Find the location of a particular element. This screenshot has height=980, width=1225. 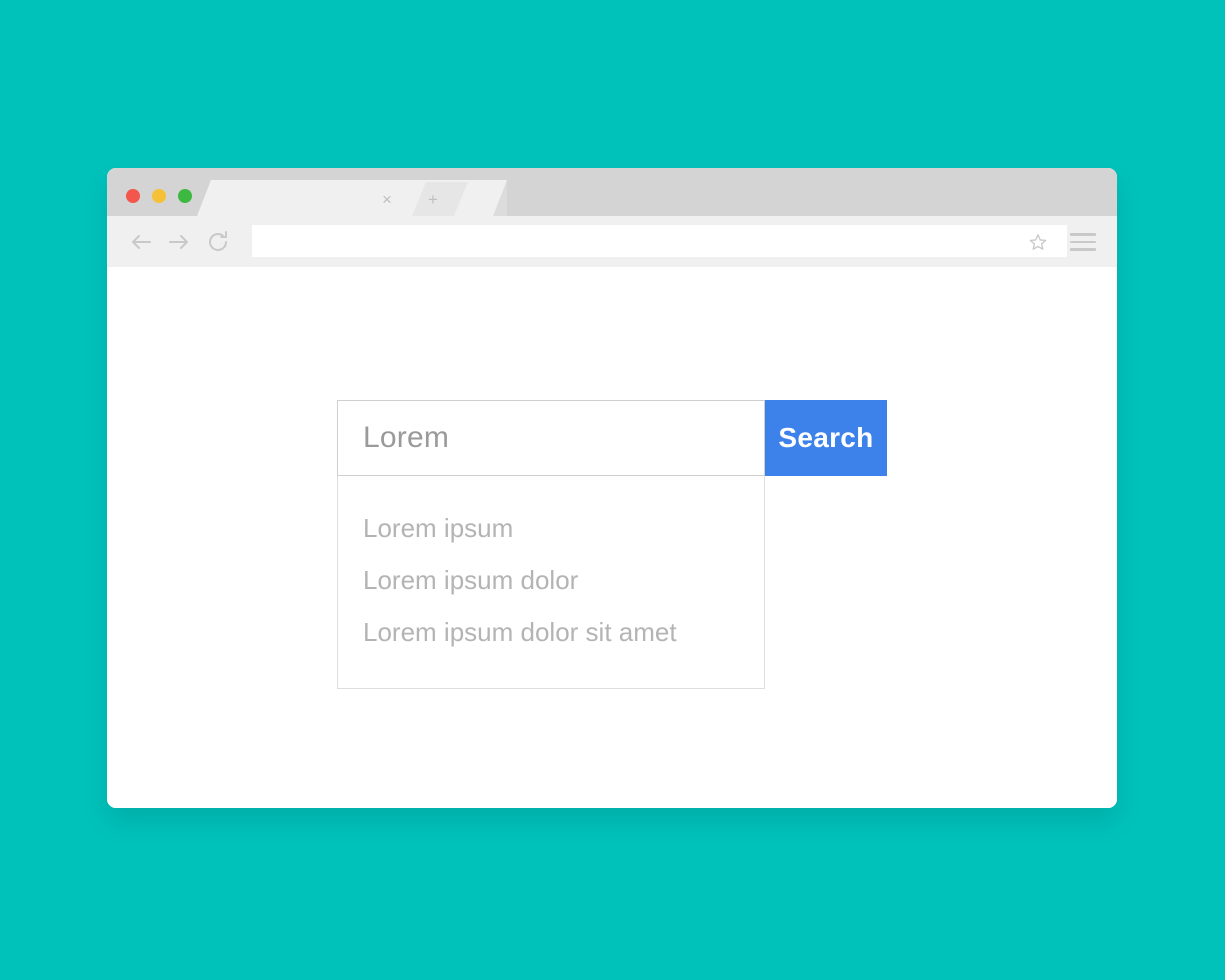

suggestion-item: Lorem ipsum dolor is located at coordinates (551, 580).